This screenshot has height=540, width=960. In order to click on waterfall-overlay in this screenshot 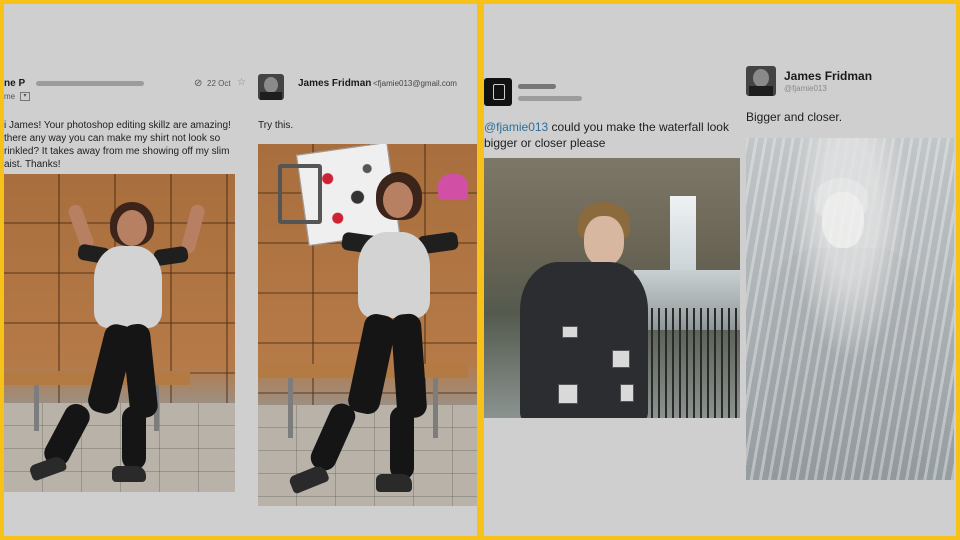, I will do `click(850, 309)`.